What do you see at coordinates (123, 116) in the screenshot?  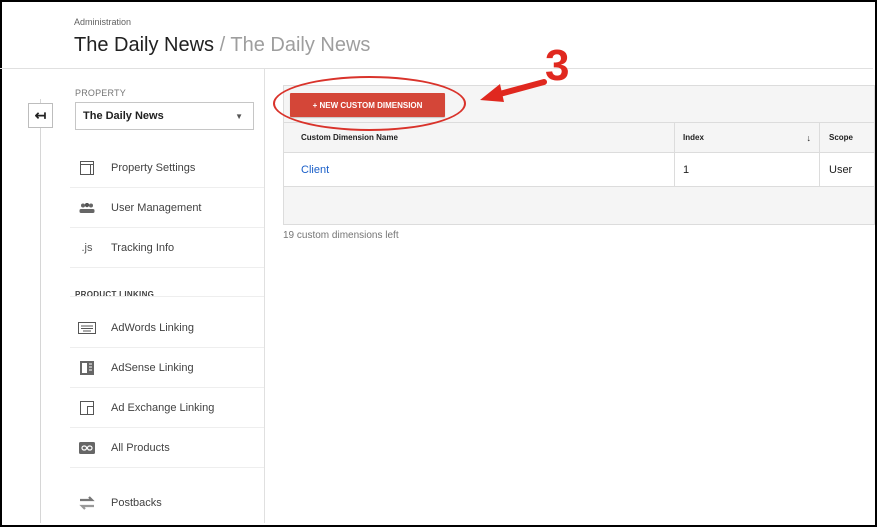 I see `property-select-value: The Daily News` at bounding box center [123, 116].